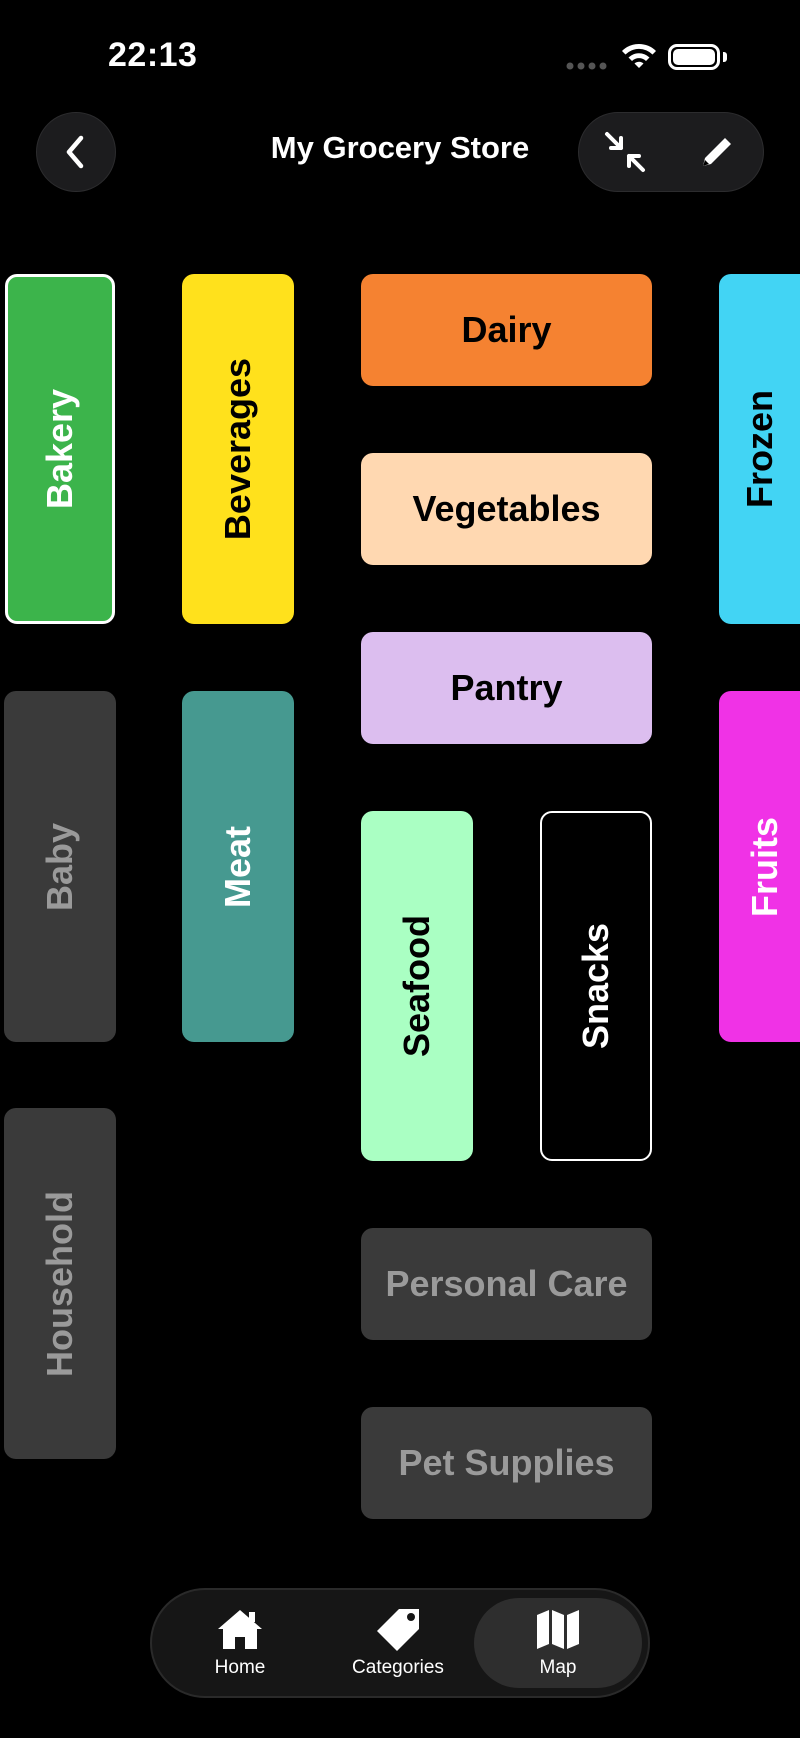 The height and width of the screenshot is (1738, 800). I want to click on house-icon, so click(240, 1629).